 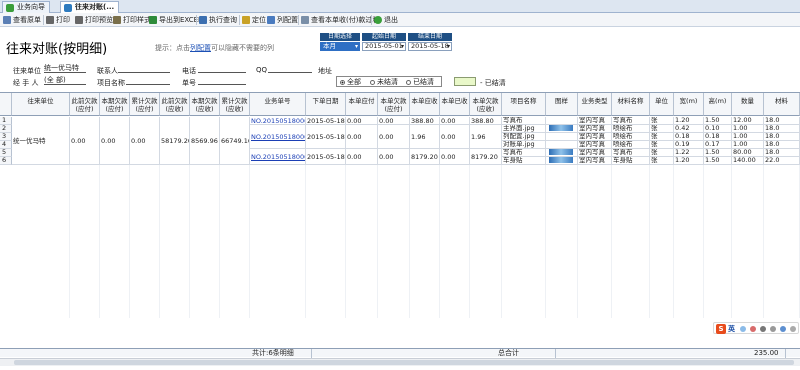 I want to click on tshirt-icon, so click(x=783, y=329).